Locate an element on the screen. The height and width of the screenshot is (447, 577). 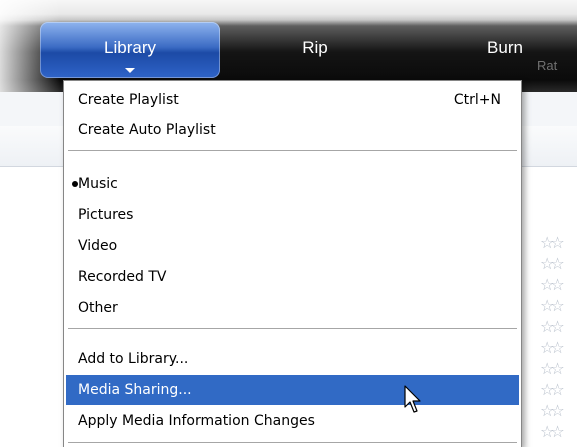
menu-item-other: Other is located at coordinates (292, 308).